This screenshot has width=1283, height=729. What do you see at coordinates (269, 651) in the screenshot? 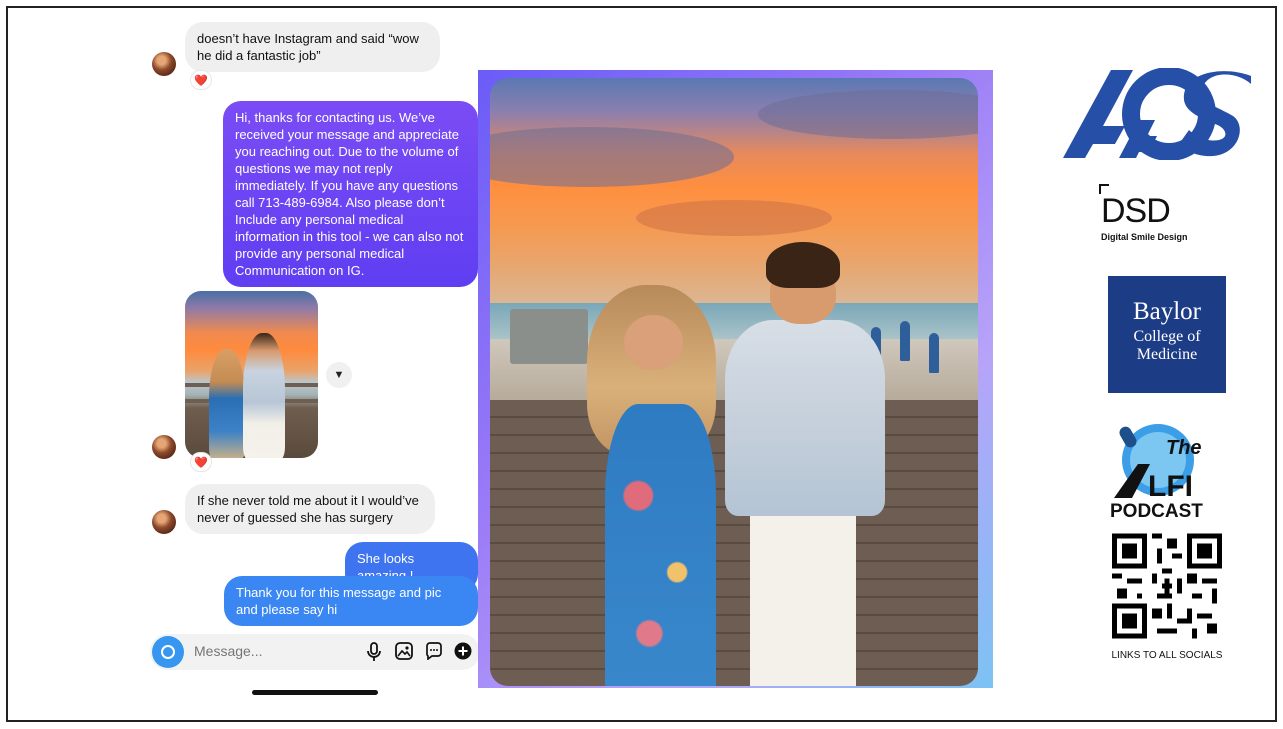
I see `message-input` at bounding box center [269, 651].